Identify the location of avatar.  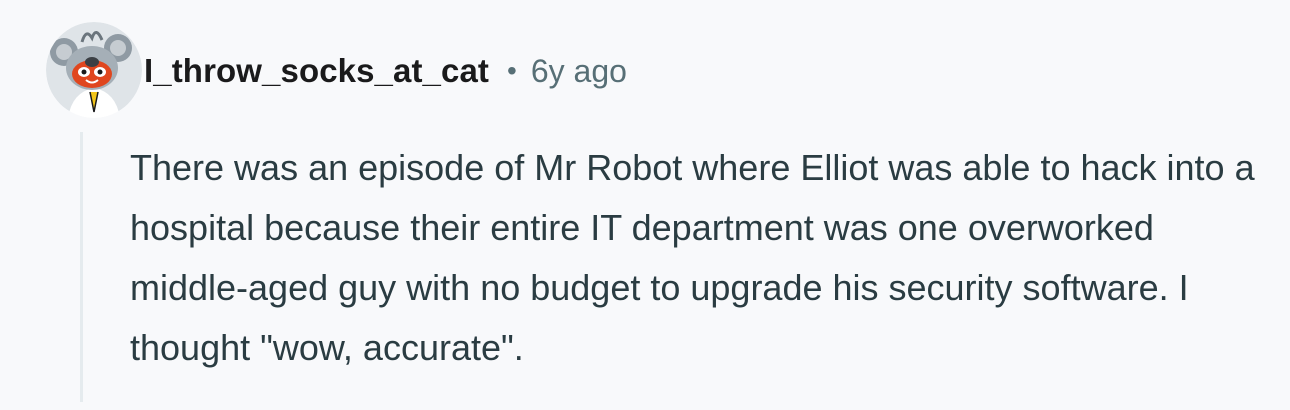
(94, 70).